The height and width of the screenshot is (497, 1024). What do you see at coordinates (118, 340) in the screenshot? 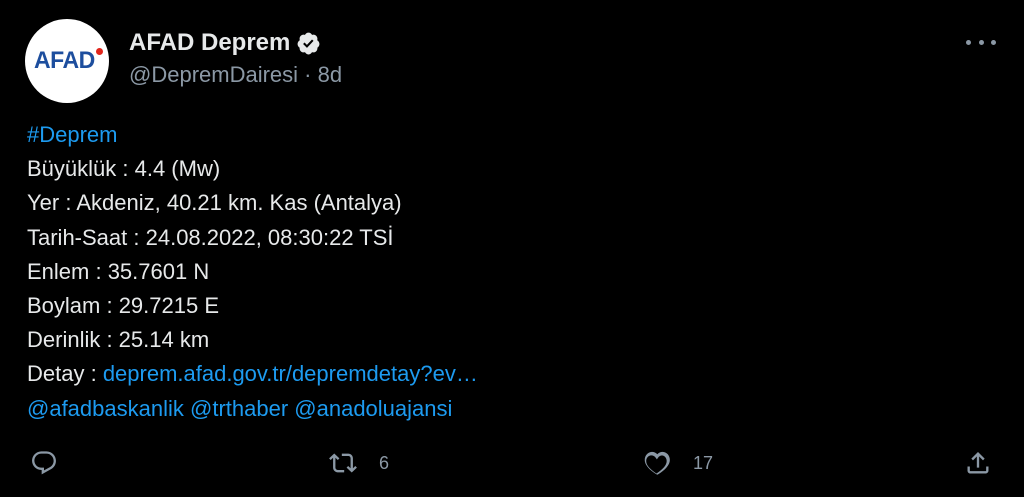
I see `tweet-line-depth: Derinlik : 25.14 km` at bounding box center [118, 340].